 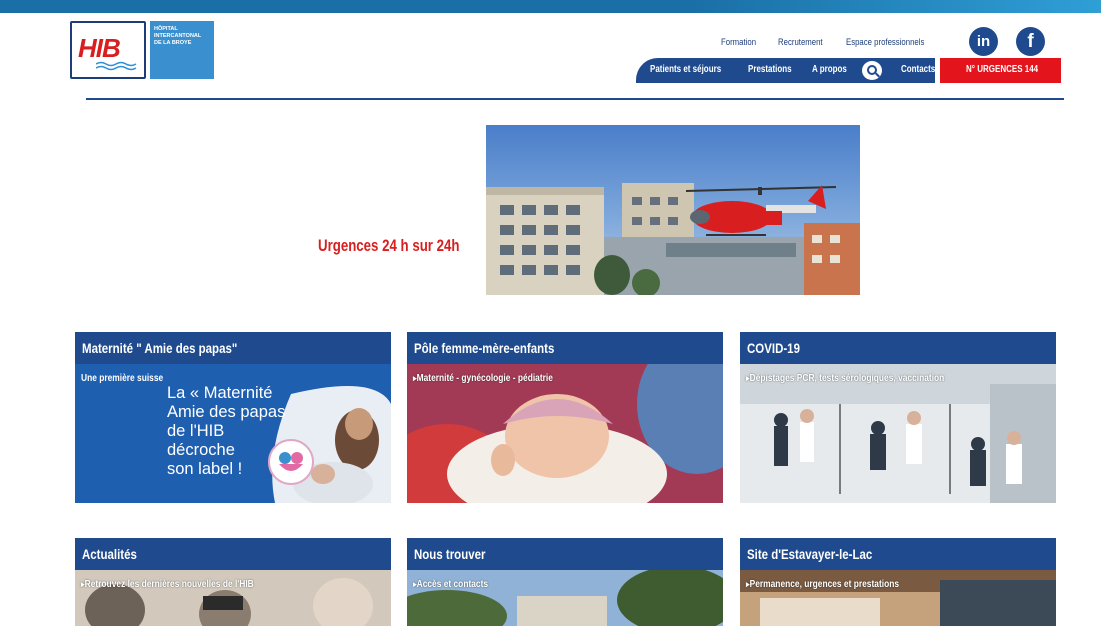 I want to click on logo-name-box: HÔPITAL INTERCANTONAL DE LA BROYE, so click(x=182, y=50).